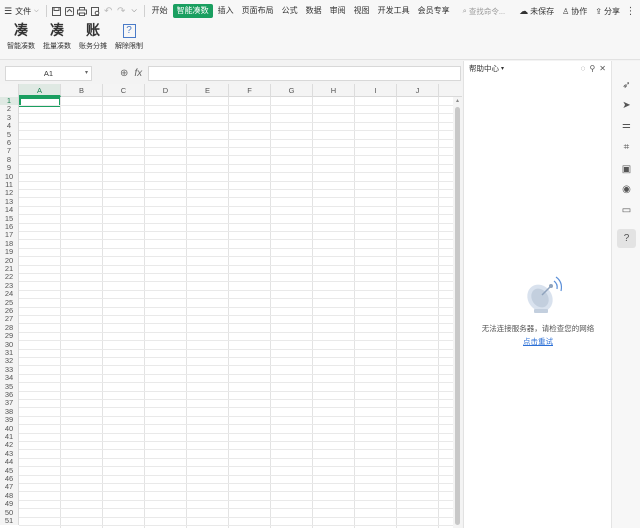  What do you see at coordinates (602, 68) in the screenshot?
I see `close-icon: ✕` at bounding box center [602, 68].